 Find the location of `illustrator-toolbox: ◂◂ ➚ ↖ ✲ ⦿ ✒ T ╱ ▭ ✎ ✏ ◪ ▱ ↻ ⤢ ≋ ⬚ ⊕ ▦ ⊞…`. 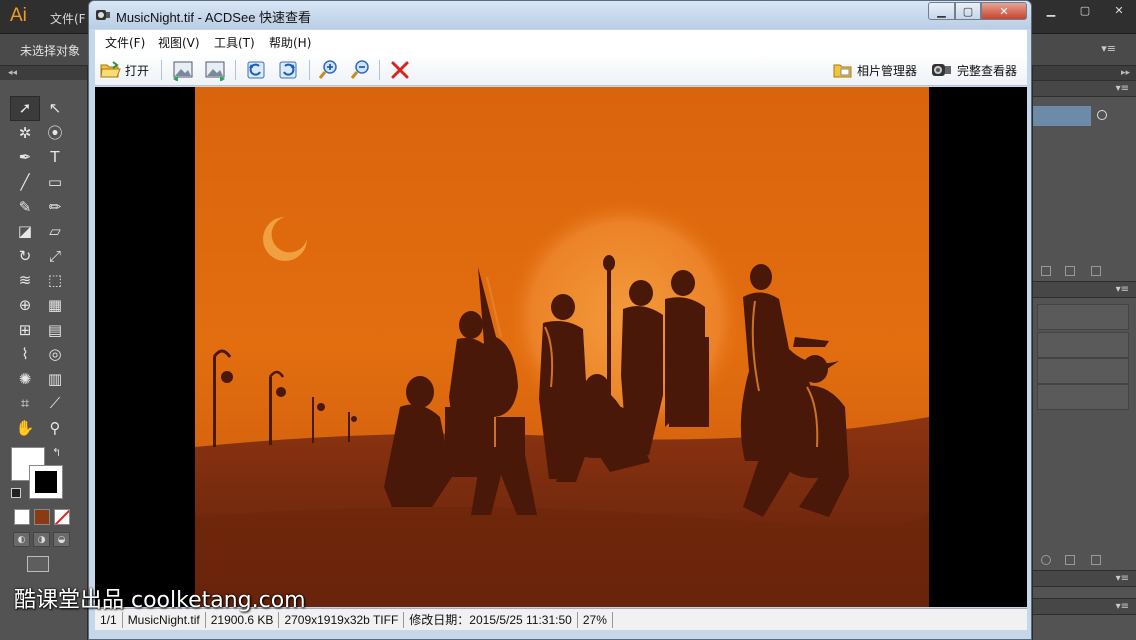

illustrator-toolbox: ◂◂ ➚ ↖ ✲ ⦿ ✒ T ╱ ▭ ✎ ✏ ◪ ▱ ↻ ⤢ ≋ ⬚ ⊕ ▦ ⊞… is located at coordinates (44, 353).